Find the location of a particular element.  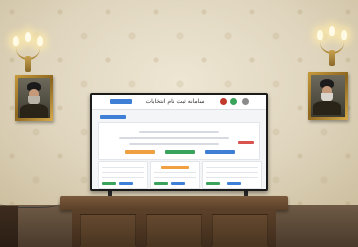

highlight-bar is located at coordinates (175, 167).